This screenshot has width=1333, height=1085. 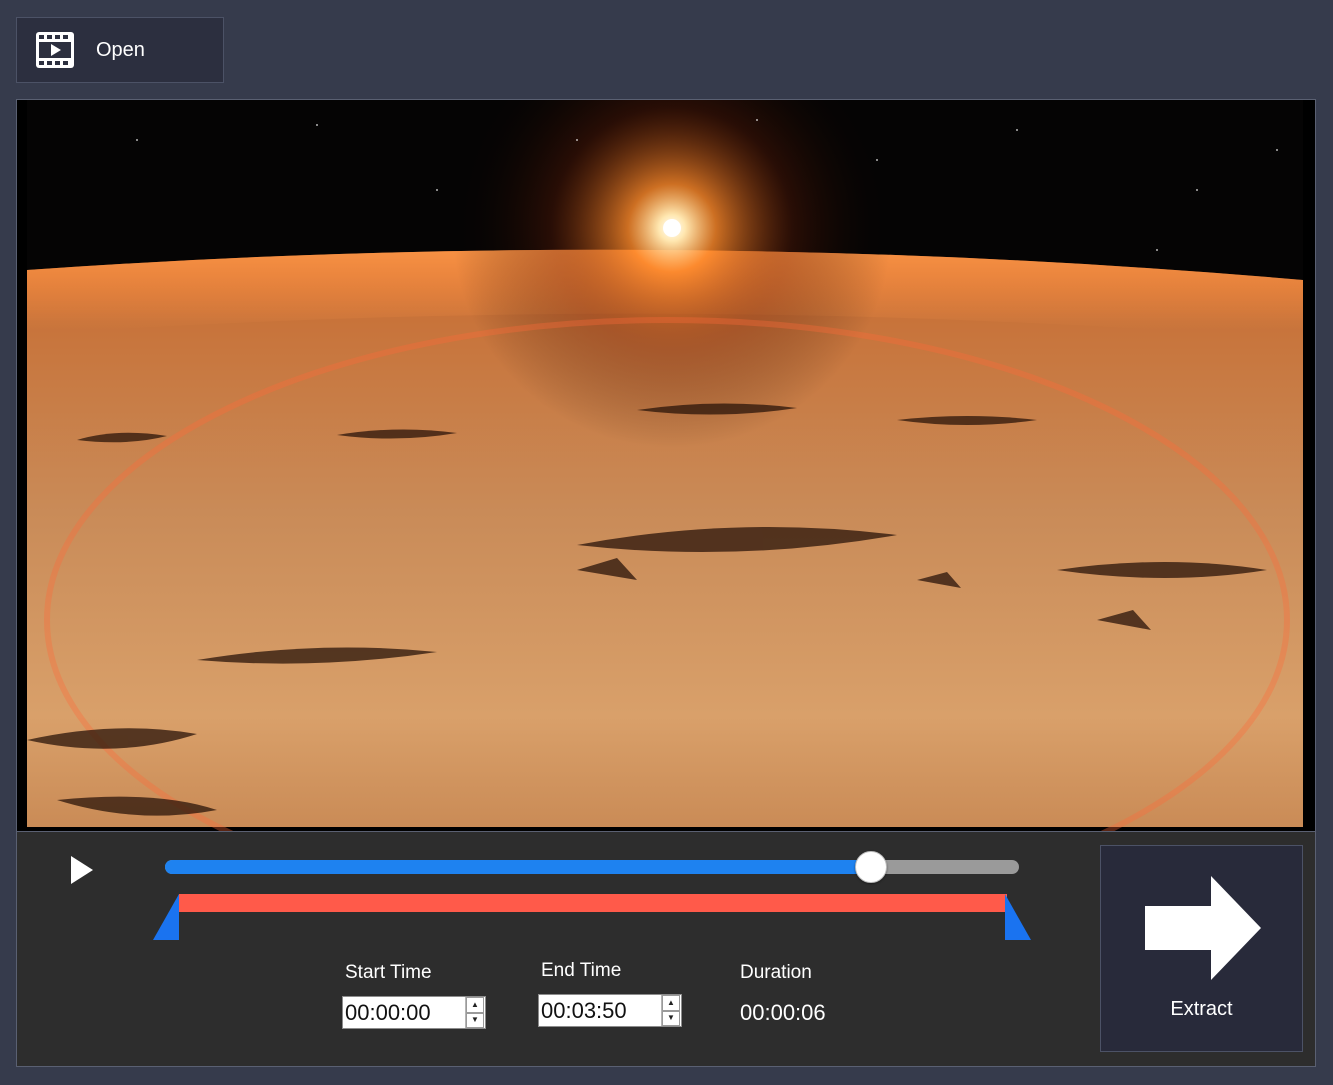 I want to click on trim-range-bar, so click(x=593, y=903).